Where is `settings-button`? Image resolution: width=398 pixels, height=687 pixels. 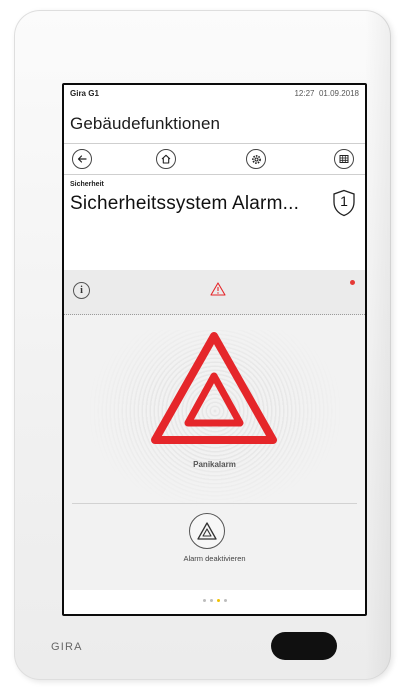
settings-button is located at coordinates (256, 159).